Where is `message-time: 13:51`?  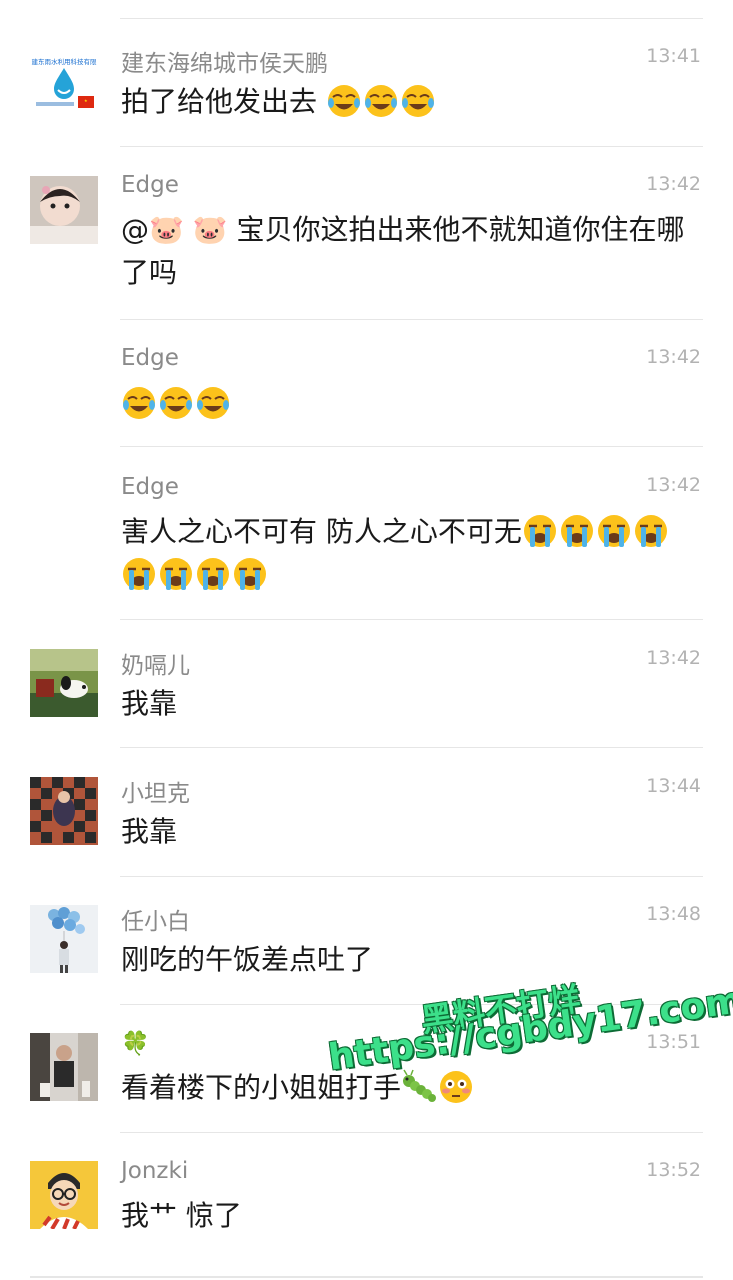
message-time: 13:51 is located at coordinates (673, 1042).